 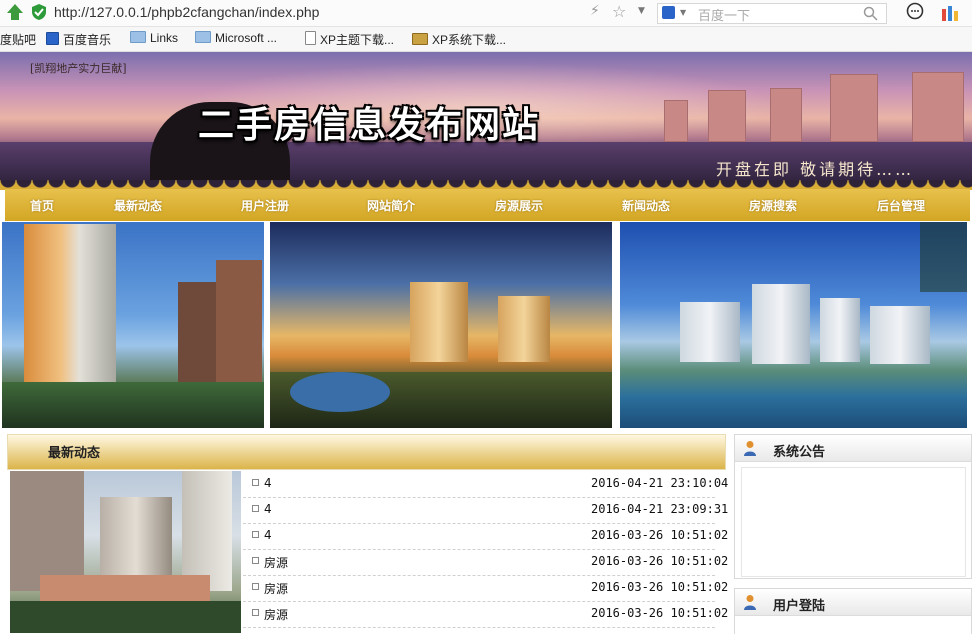 What do you see at coordinates (683, 12) in the screenshot?
I see `search-engine-chevron-icon: ▼` at bounding box center [683, 12].